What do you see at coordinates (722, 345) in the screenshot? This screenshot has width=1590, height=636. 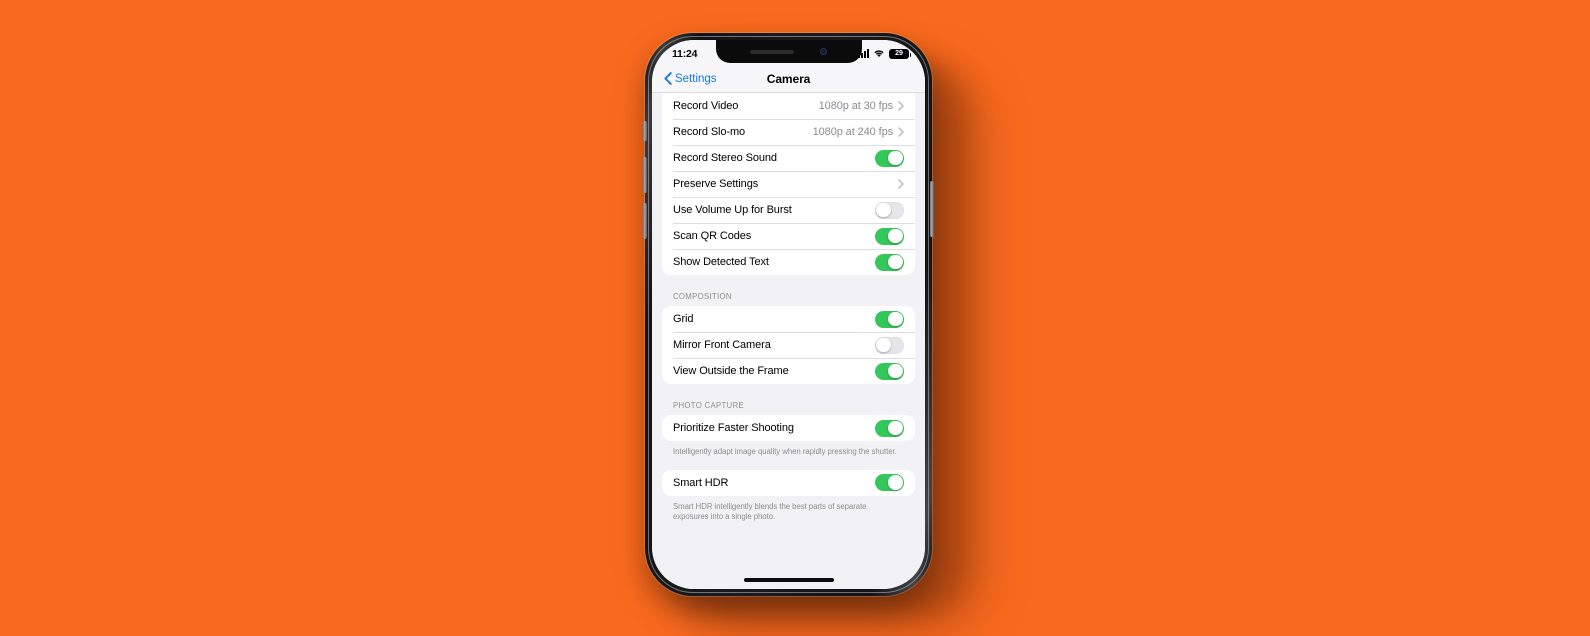 I see `settings-row-label: Mirror Front Camera` at bounding box center [722, 345].